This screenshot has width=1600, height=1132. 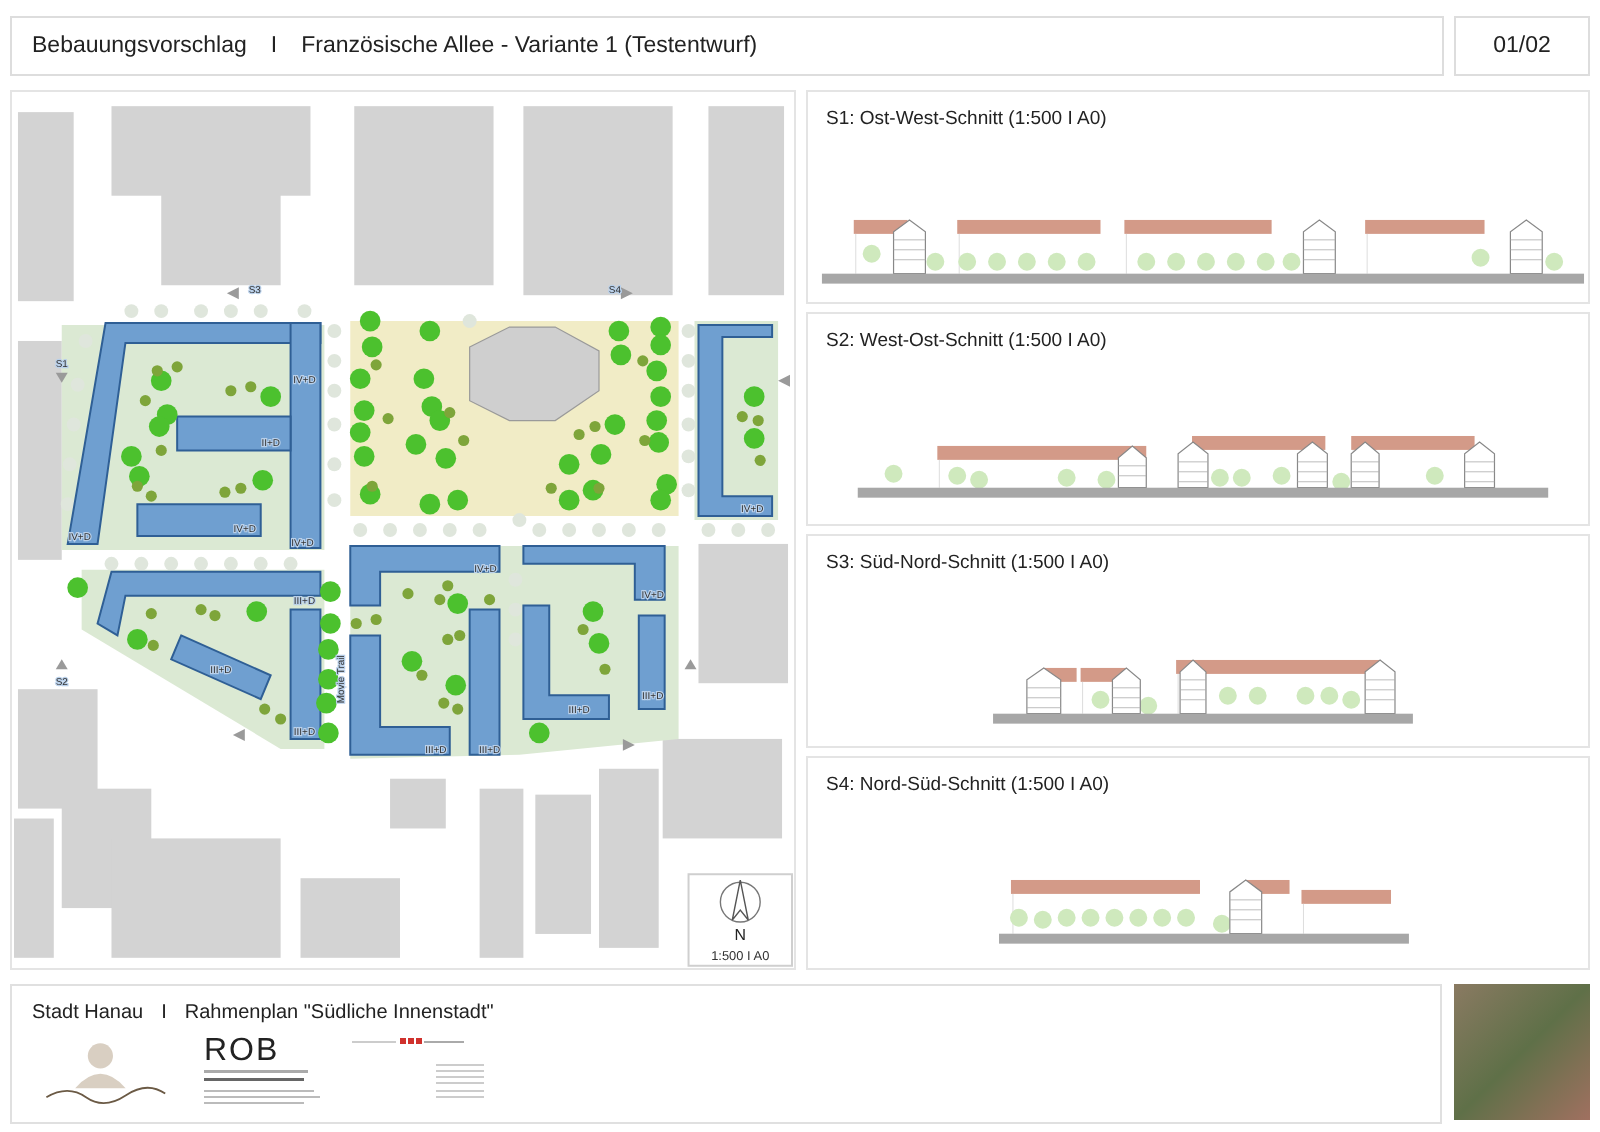 What do you see at coordinates (534, 374) in the screenshot?
I see `octagonal-building-drawing` at bounding box center [534, 374].